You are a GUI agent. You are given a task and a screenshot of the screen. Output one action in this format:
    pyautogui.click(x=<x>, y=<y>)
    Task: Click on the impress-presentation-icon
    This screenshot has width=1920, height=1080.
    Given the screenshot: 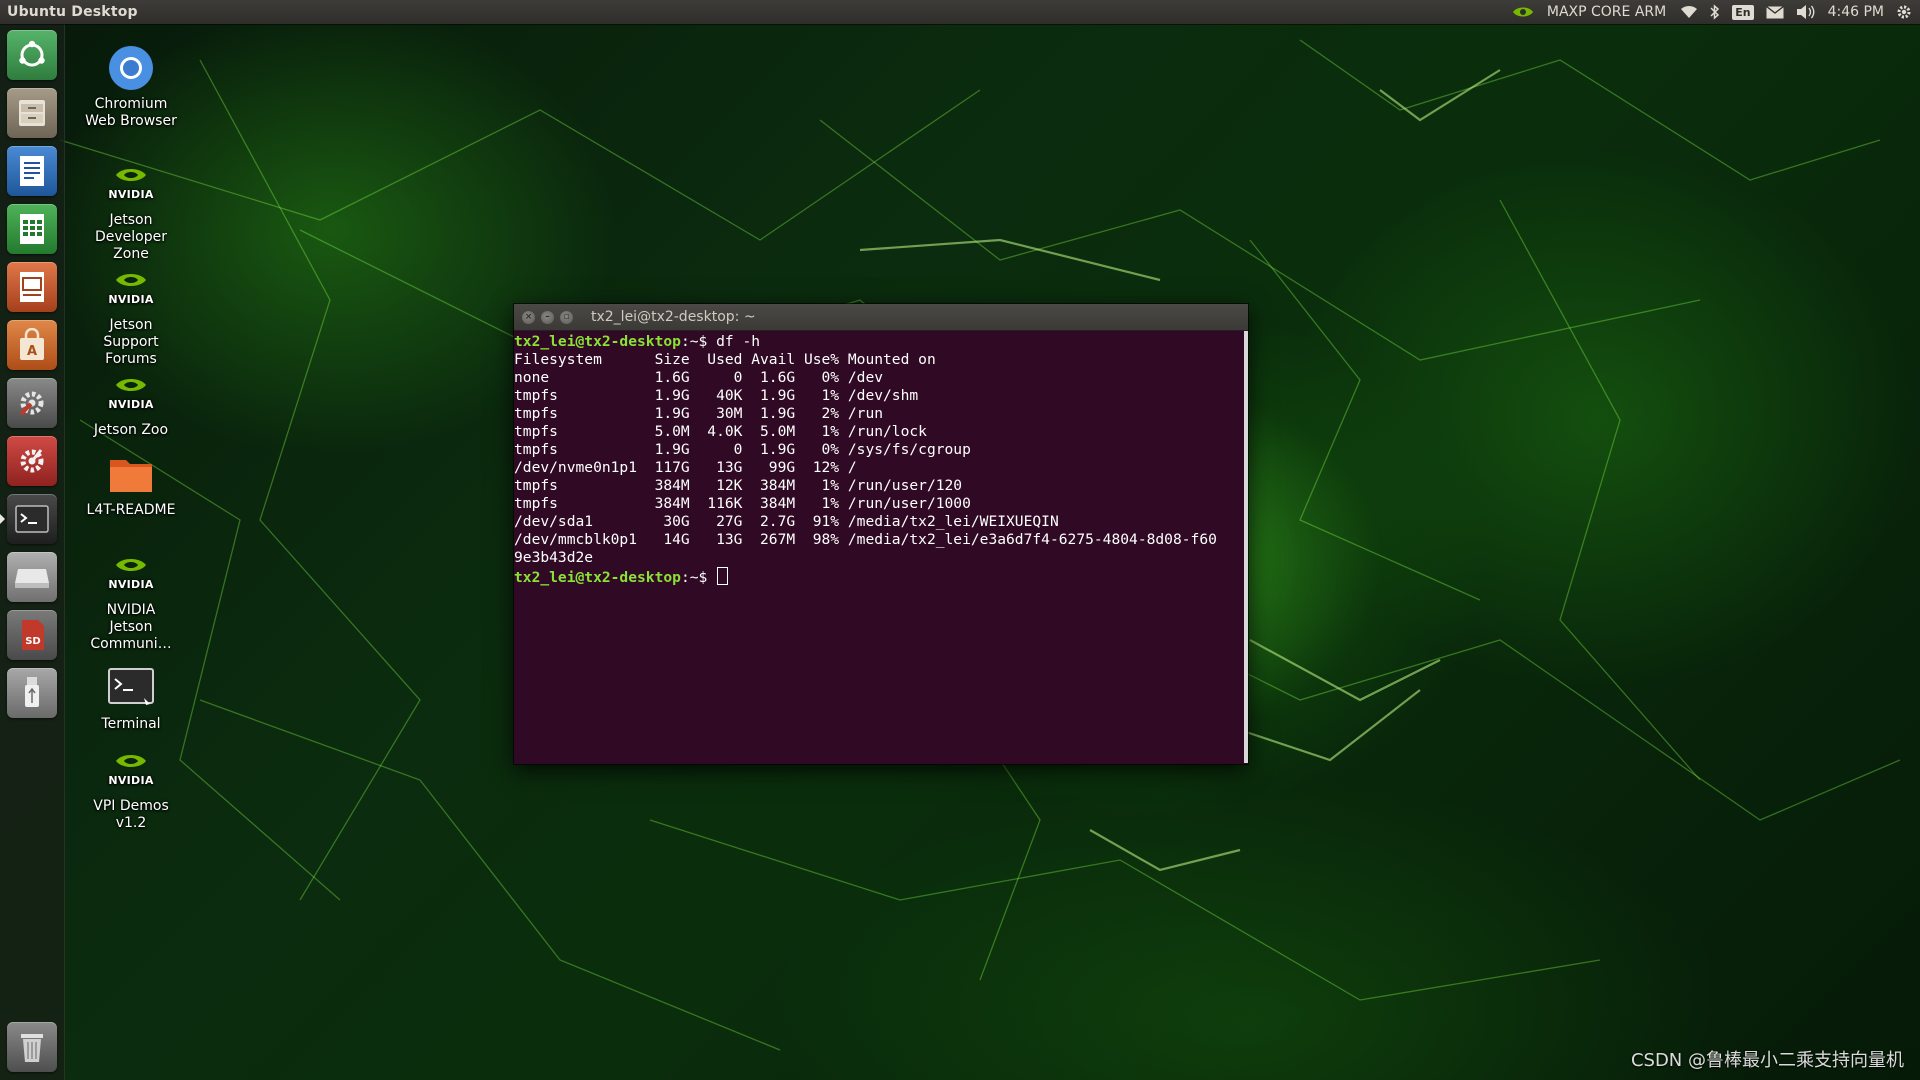 What is the action you would take?
    pyautogui.click(x=32, y=287)
    